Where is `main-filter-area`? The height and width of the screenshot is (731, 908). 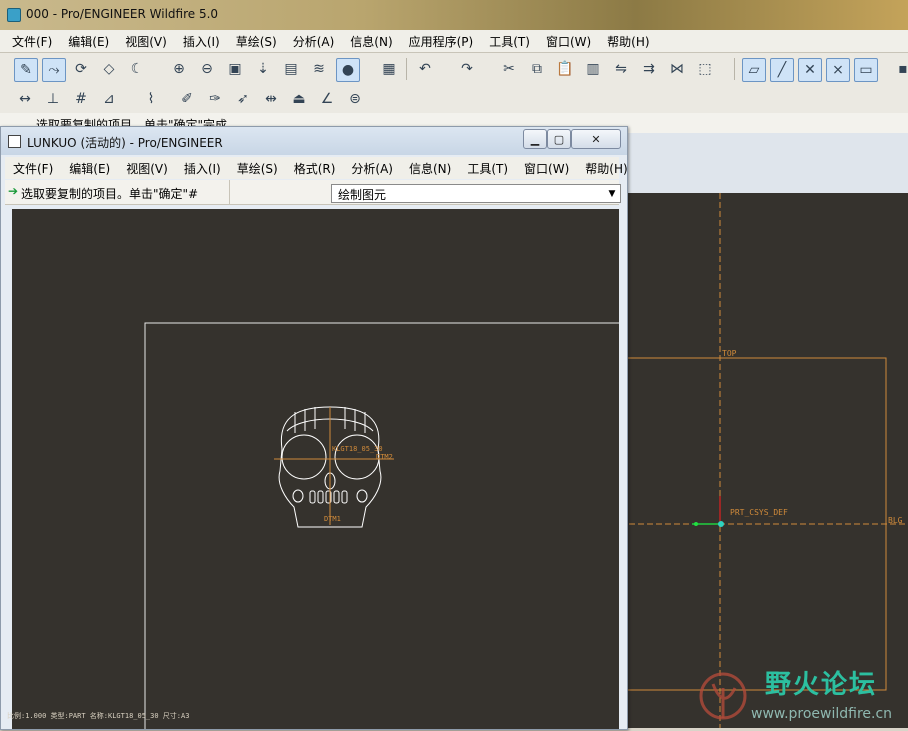
main-filter-area is located at coordinates (764, 163).